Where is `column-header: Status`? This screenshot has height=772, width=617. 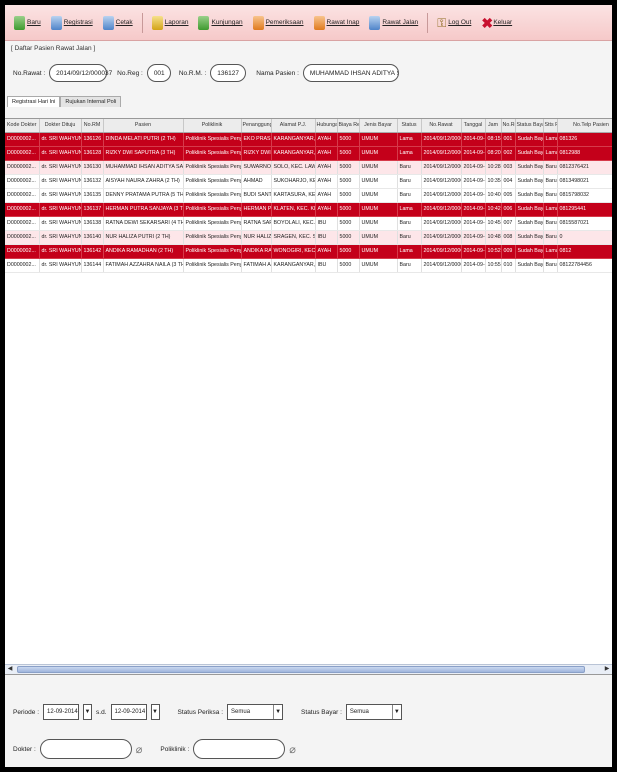 column-header: Status is located at coordinates (409, 126).